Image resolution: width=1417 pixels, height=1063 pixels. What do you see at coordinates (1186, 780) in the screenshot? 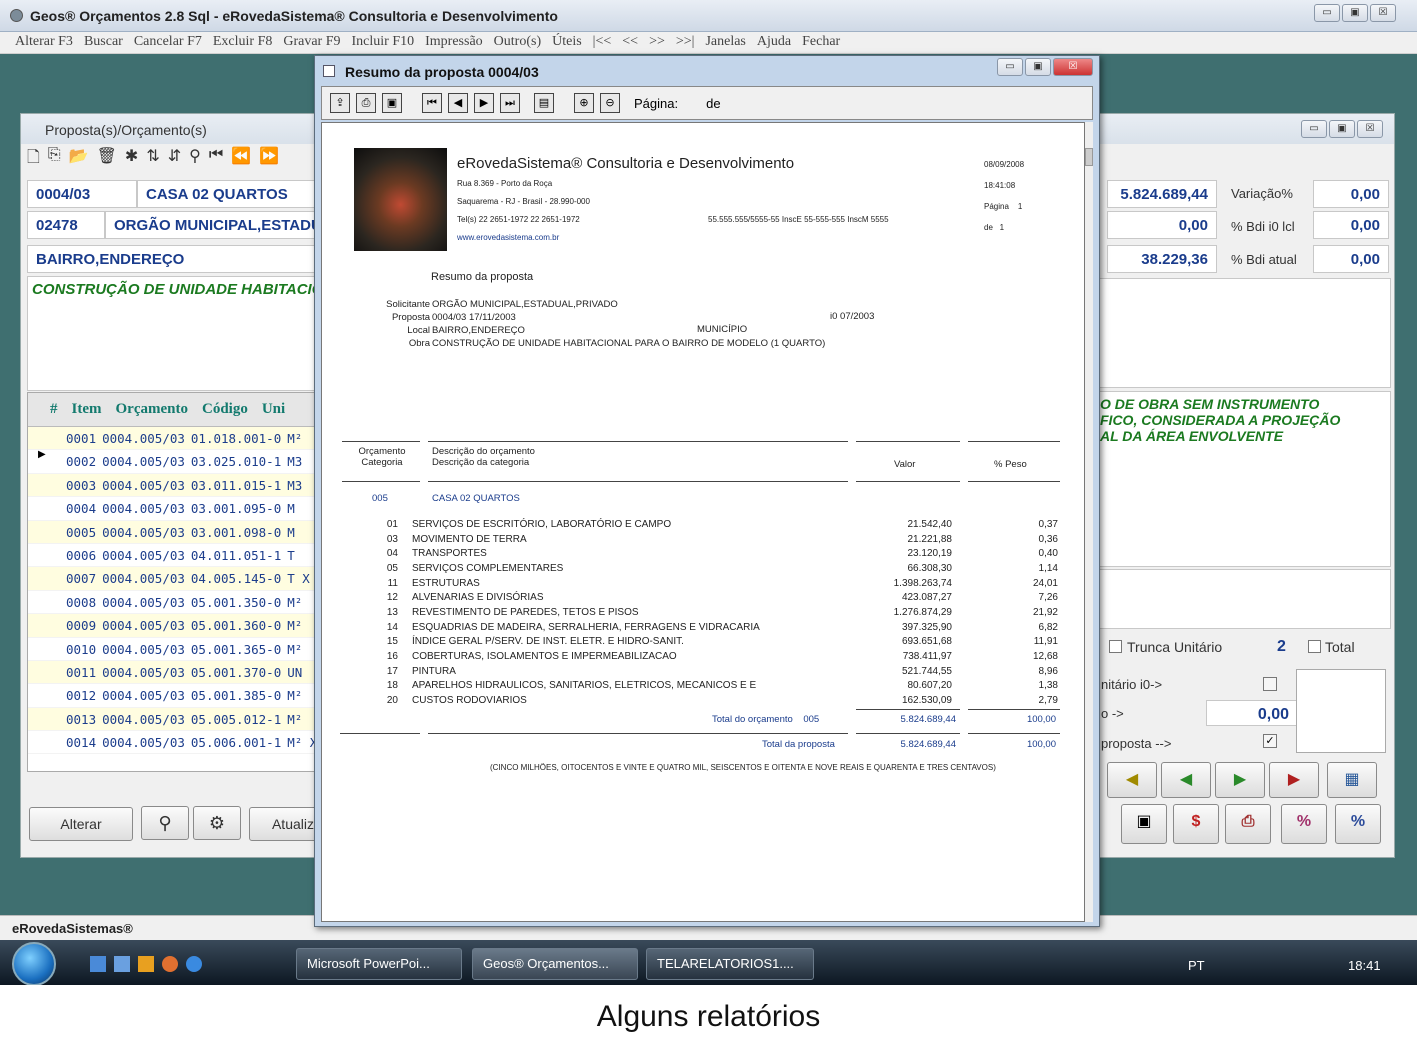
I see `prev-button: ◀` at bounding box center [1186, 780].